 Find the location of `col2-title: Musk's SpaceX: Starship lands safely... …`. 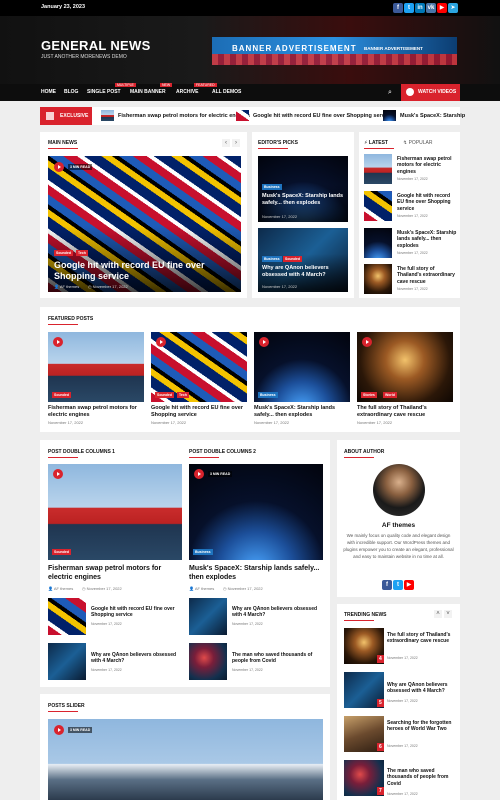

col2-title: Musk's SpaceX: Starship lands safely... … is located at coordinates (256, 574).